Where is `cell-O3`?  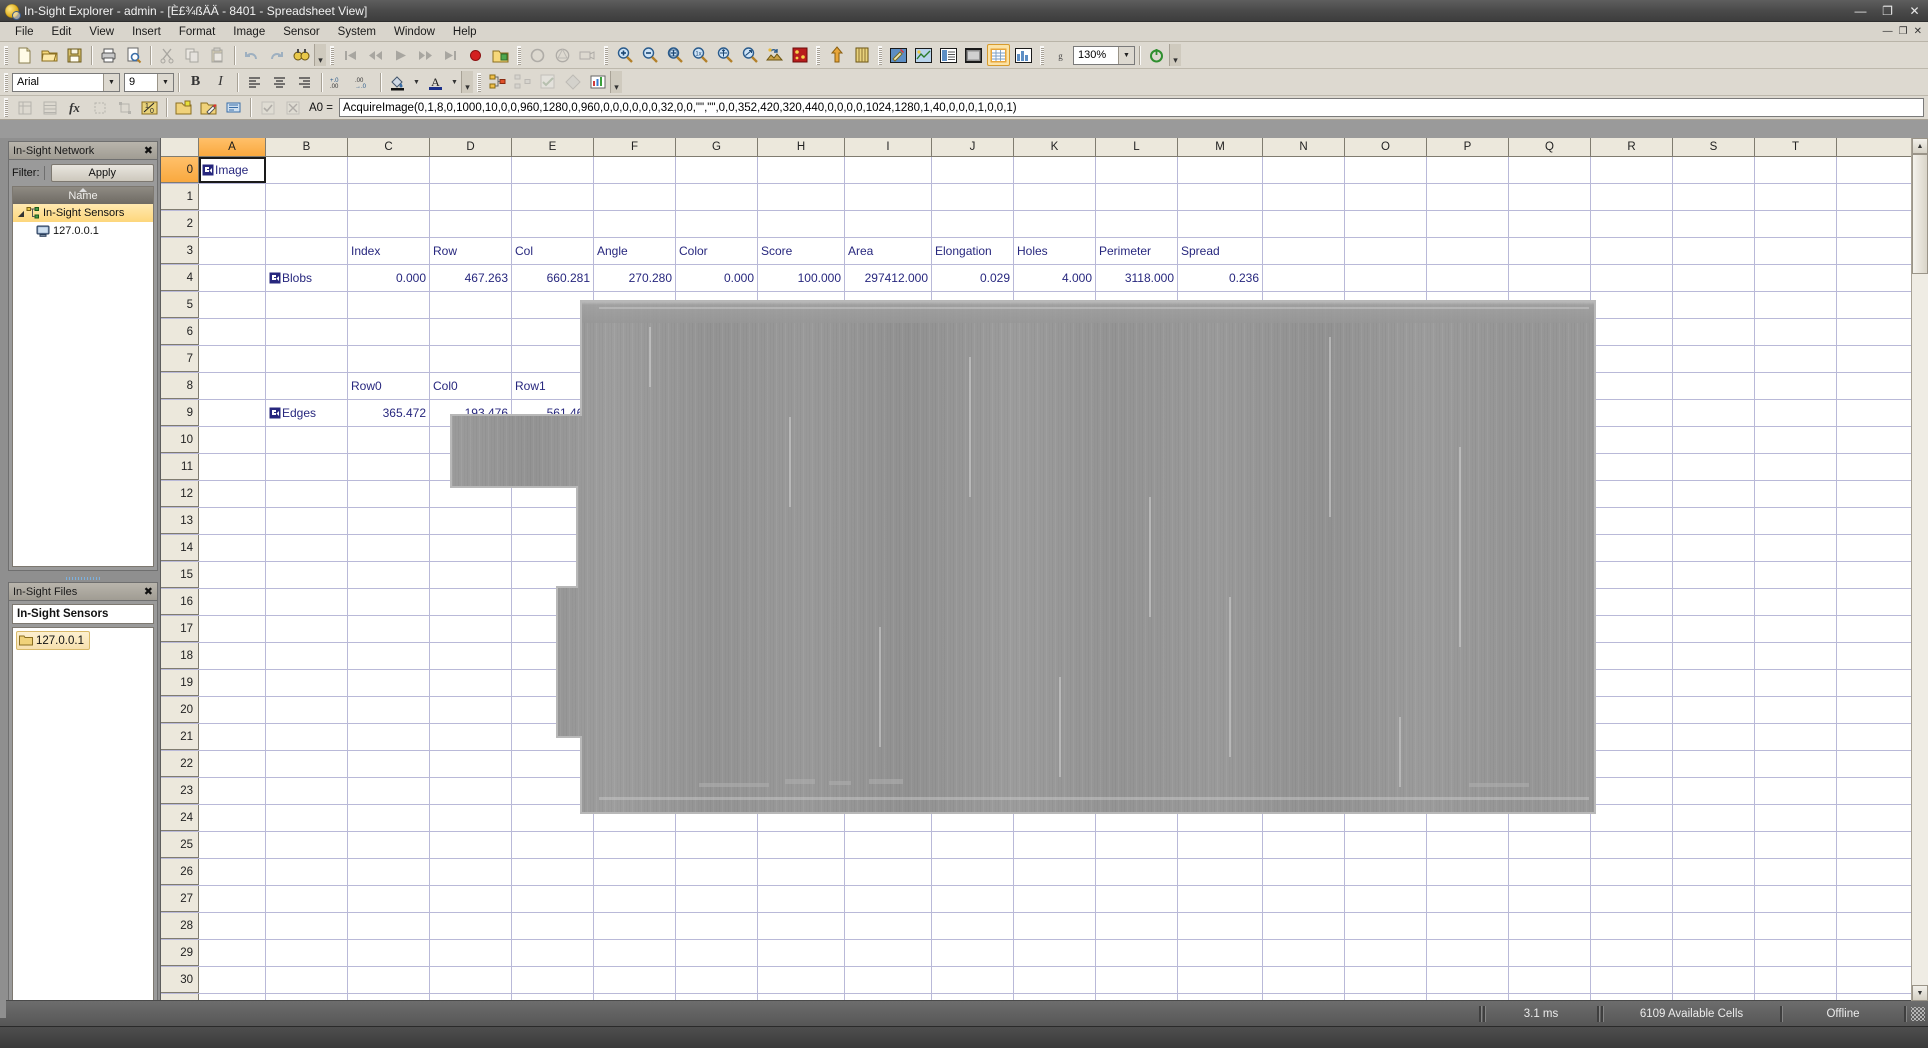 cell-O3 is located at coordinates (1386, 251).